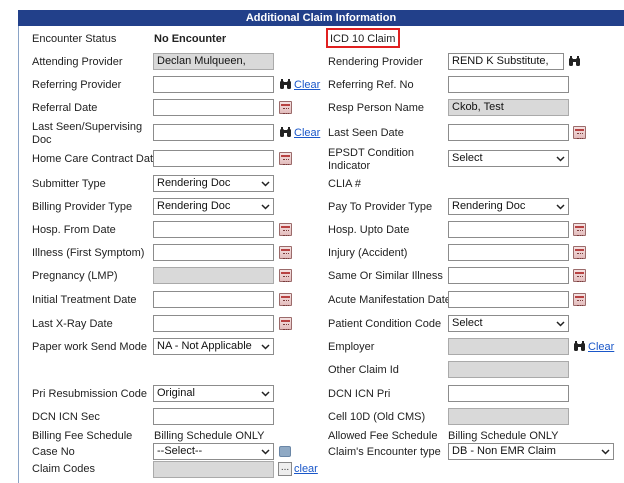  I want to click on paperwork-send-mode-select: NA - Not Applicable, so click(213, 346).